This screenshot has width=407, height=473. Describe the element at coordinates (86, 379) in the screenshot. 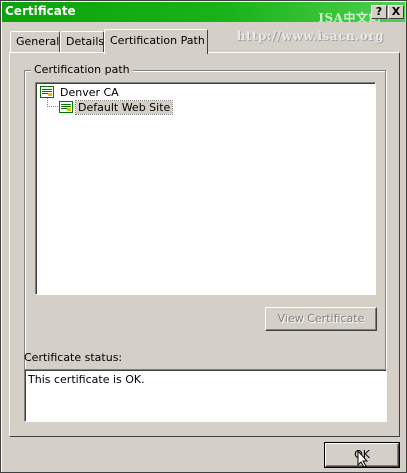

I see `certificate-status-text: This certificate is OK.` at that location.